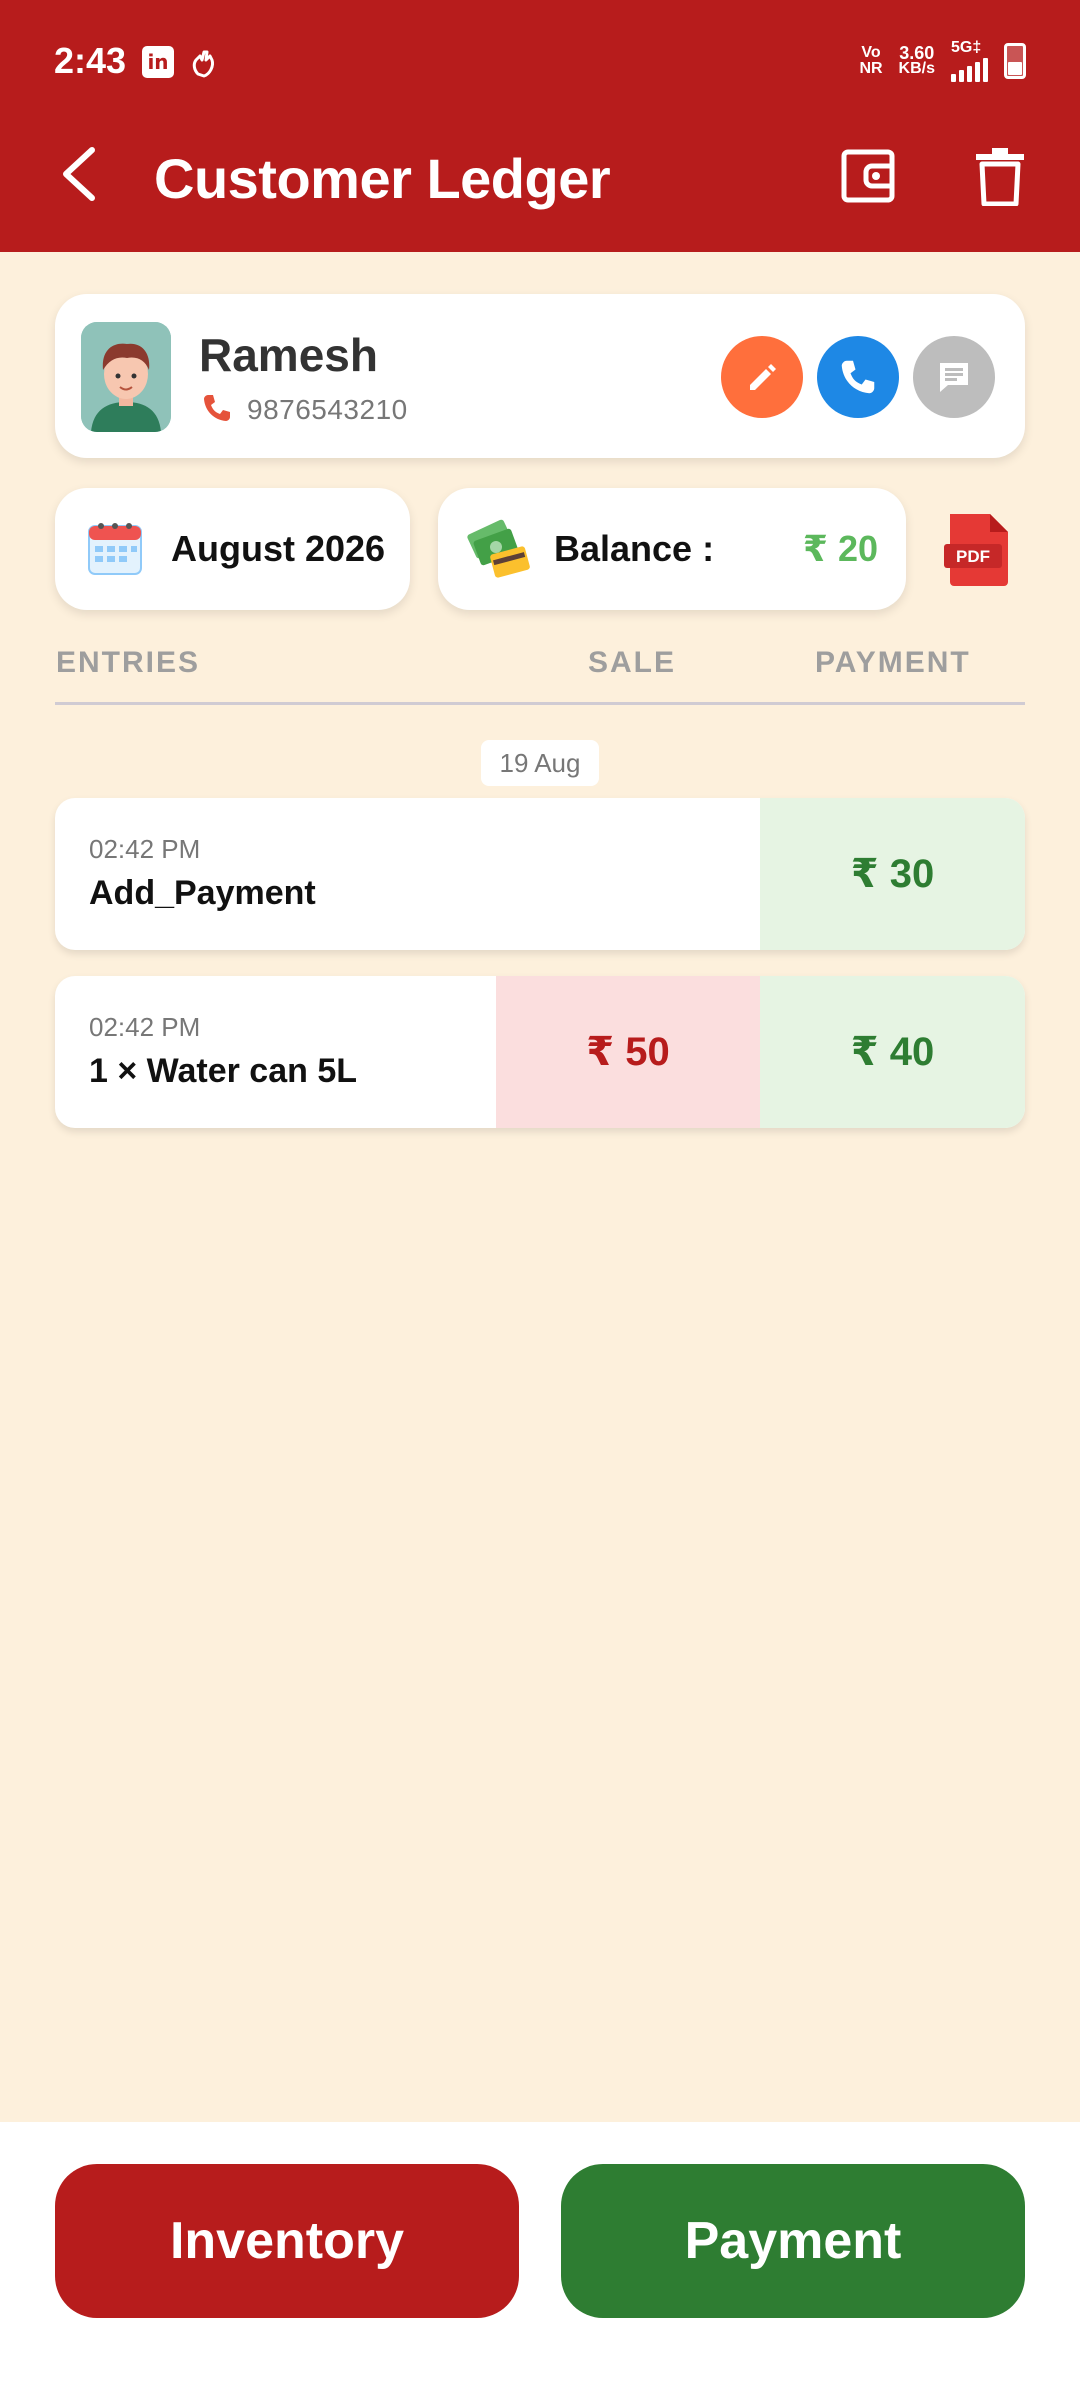 The width and height of the screenshot is (1080, 2408). I want to click on entry-payment-amount: ₹ 40, so click(892, 1052).